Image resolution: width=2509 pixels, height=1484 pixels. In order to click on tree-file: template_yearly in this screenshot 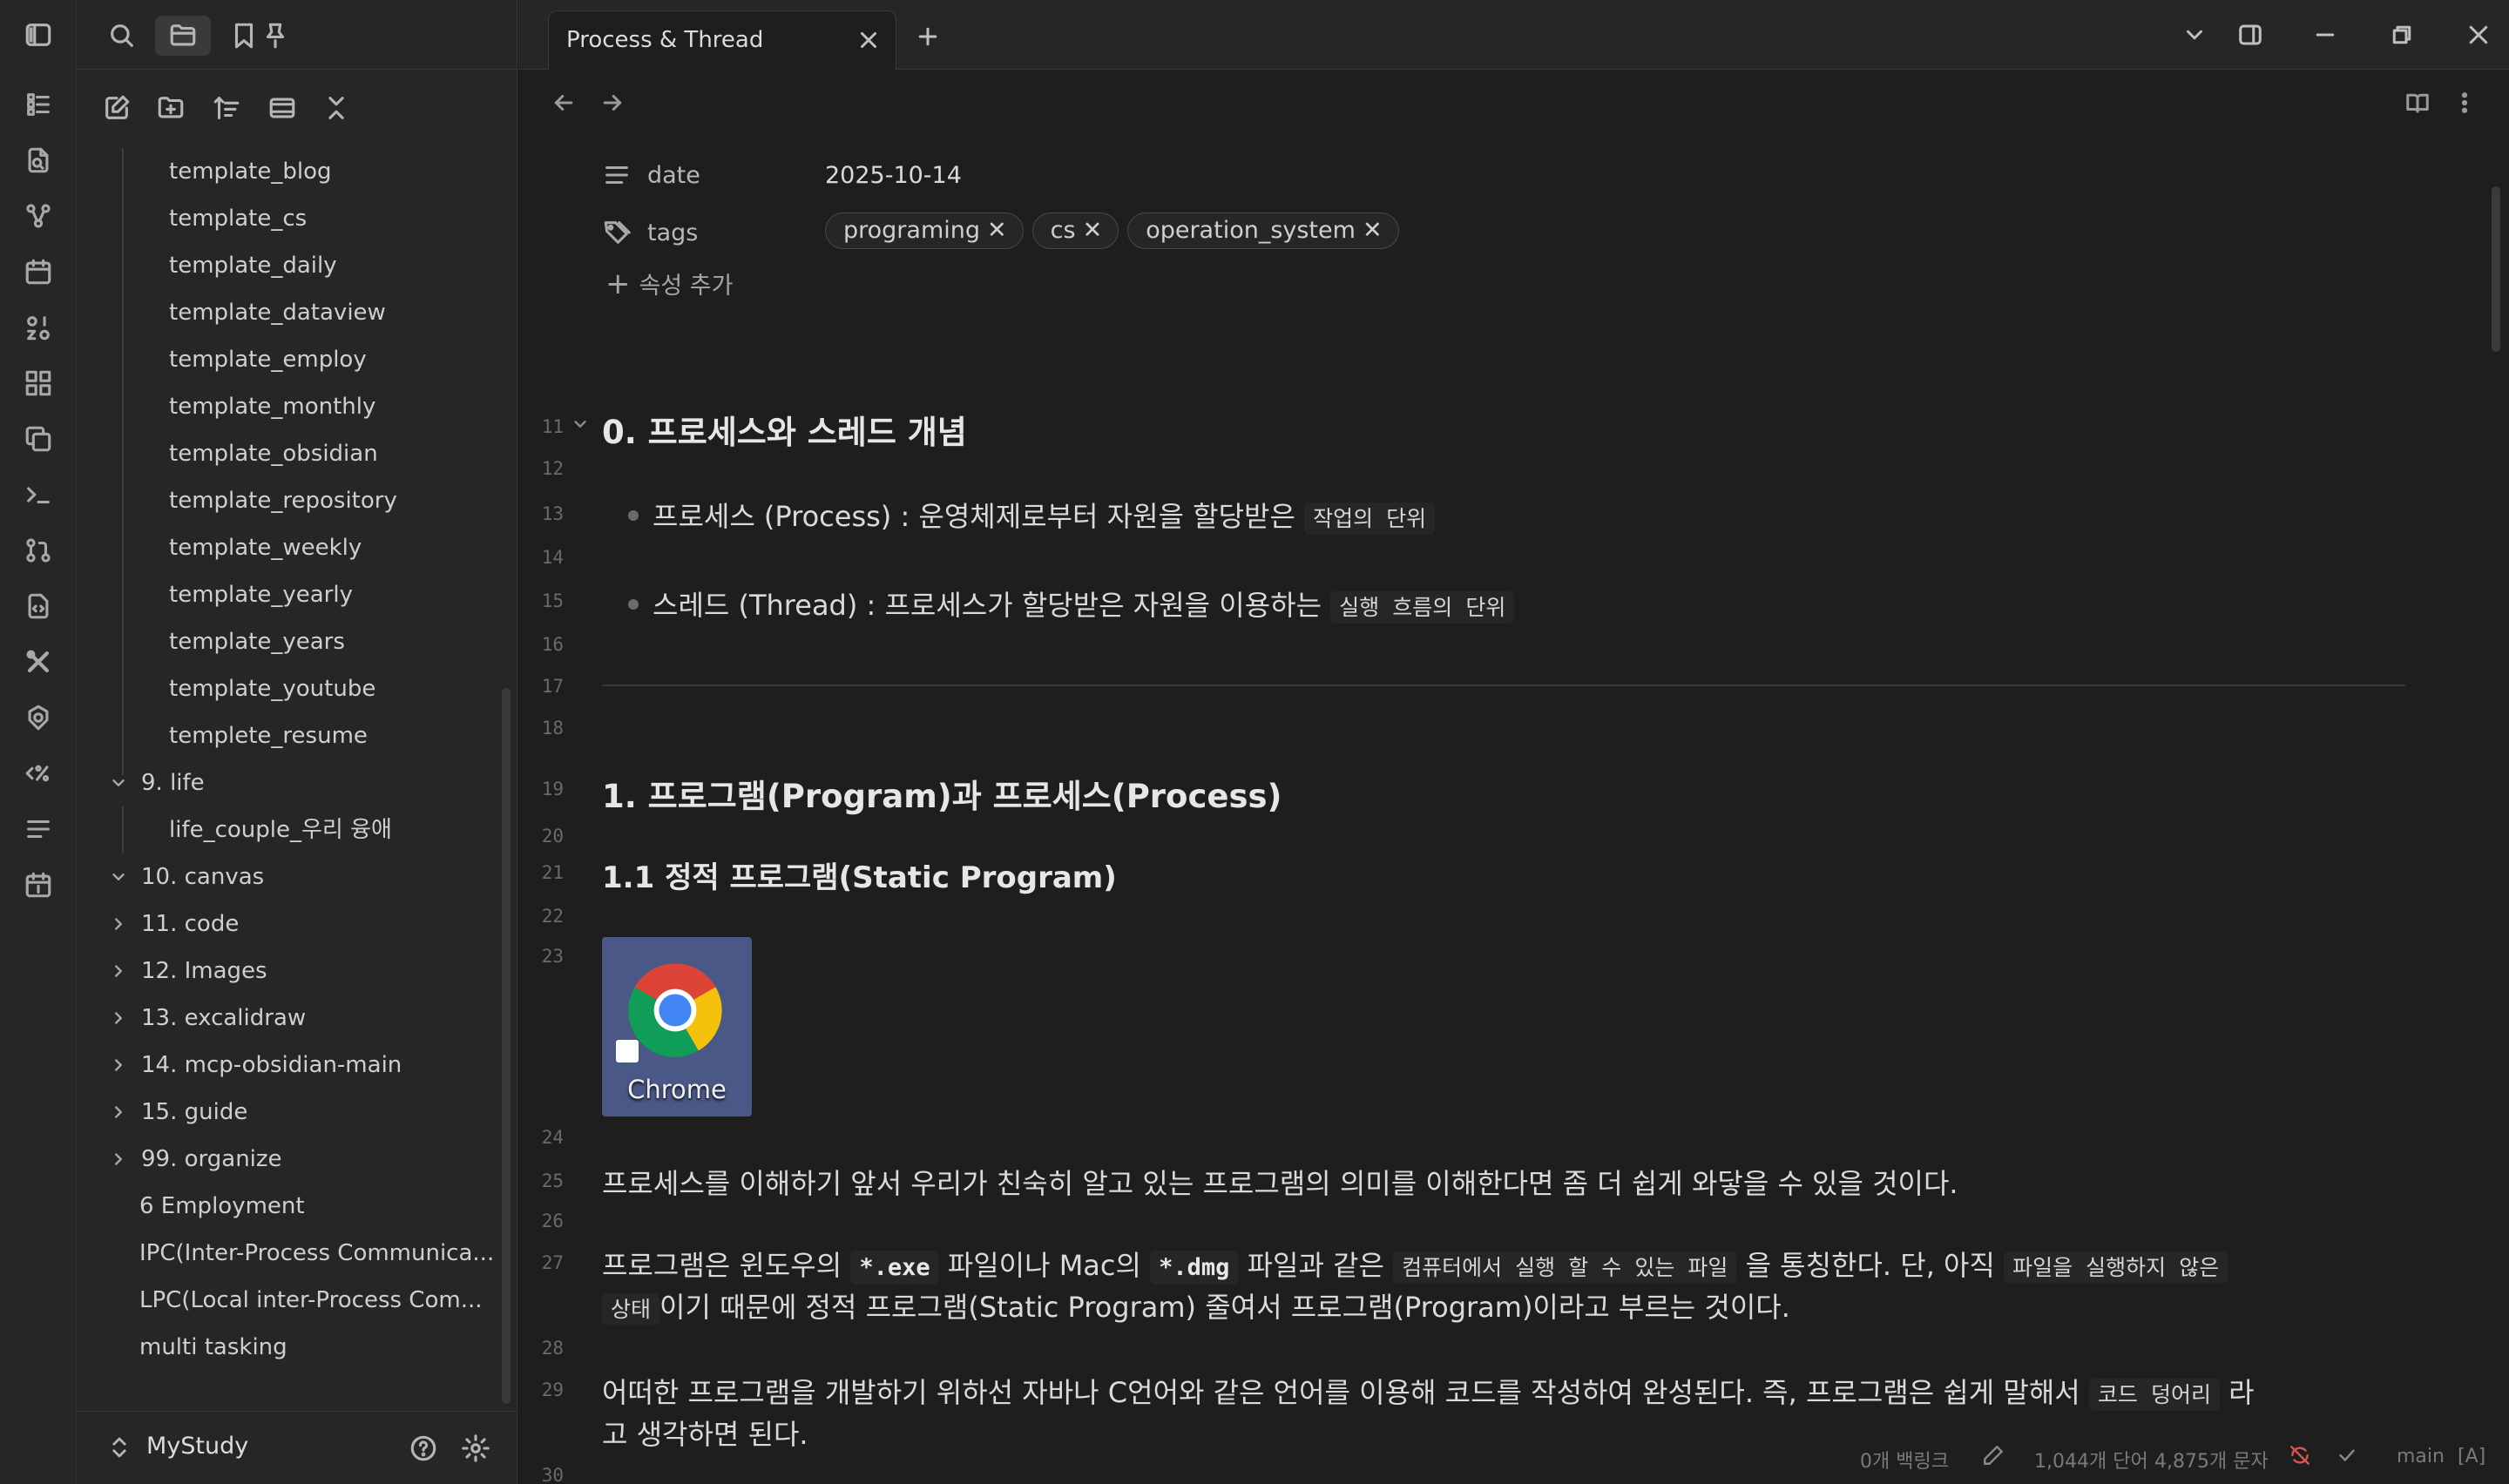, I will do `click(261, 594)`.